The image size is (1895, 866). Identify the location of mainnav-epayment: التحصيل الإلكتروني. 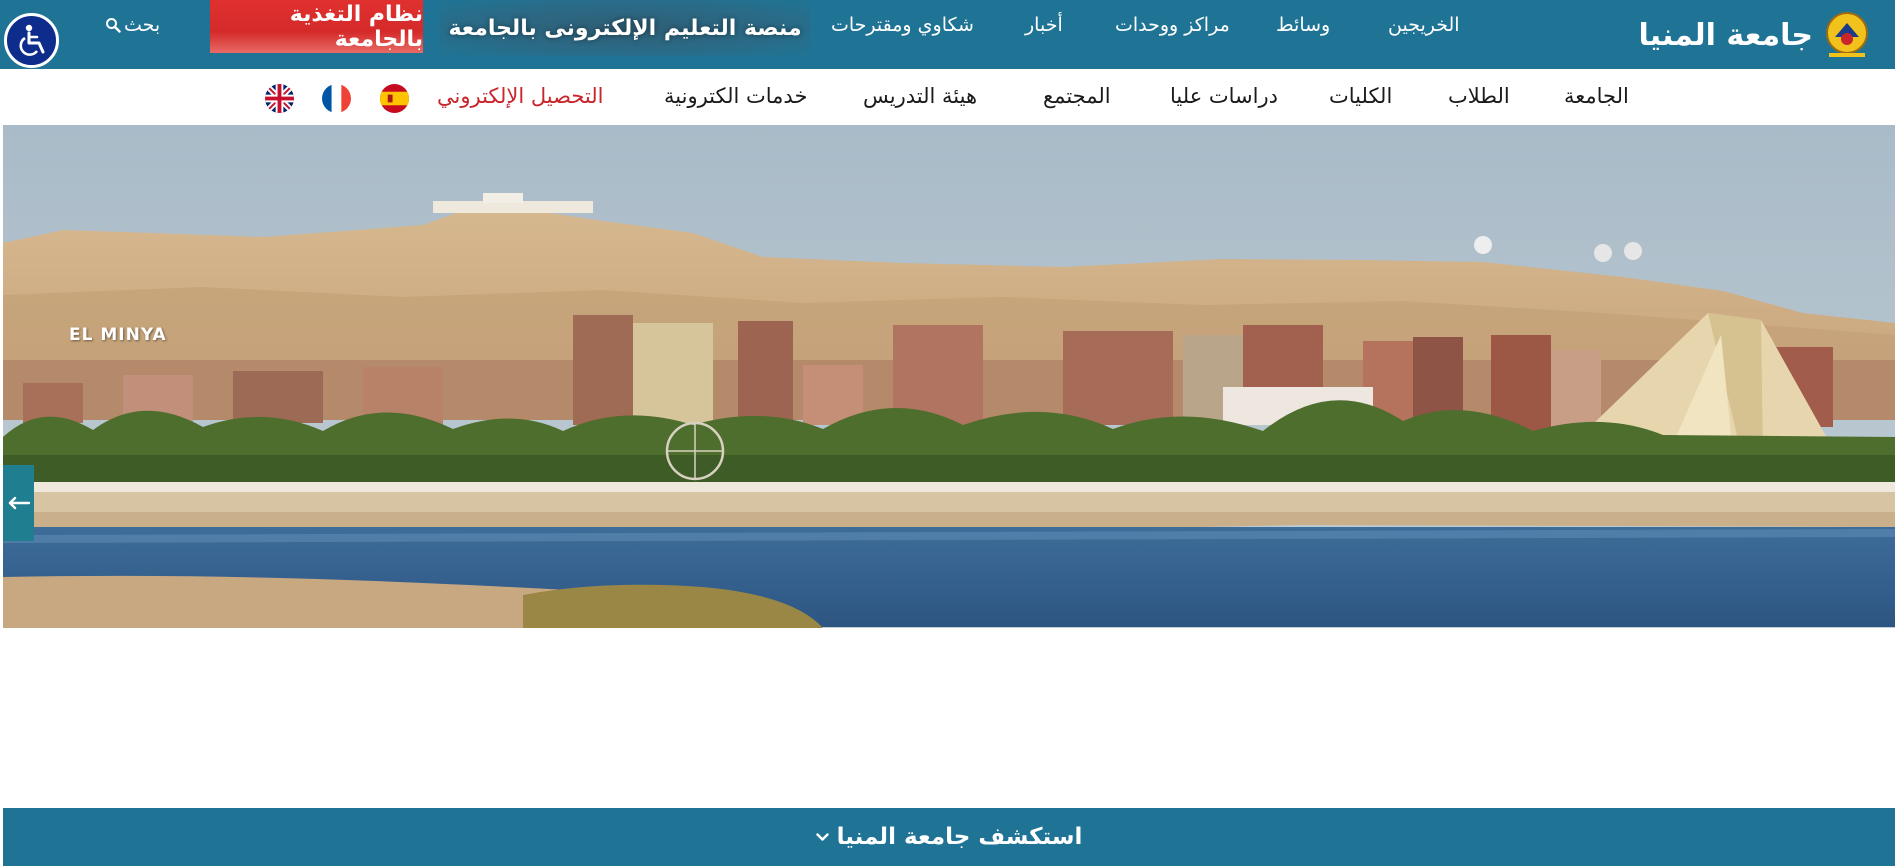
(520, 96).